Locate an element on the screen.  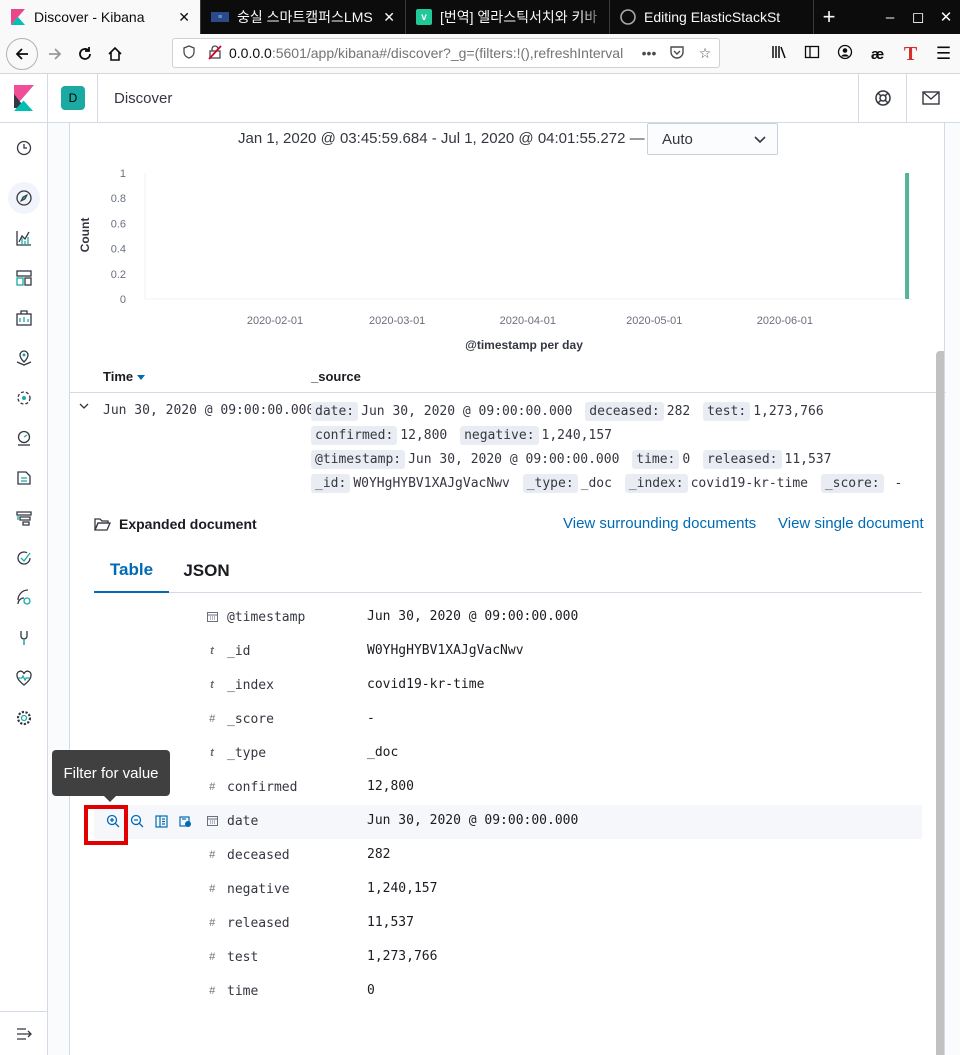
x-tick-label: 2020-04-01 is located at coordinates (528, 321).